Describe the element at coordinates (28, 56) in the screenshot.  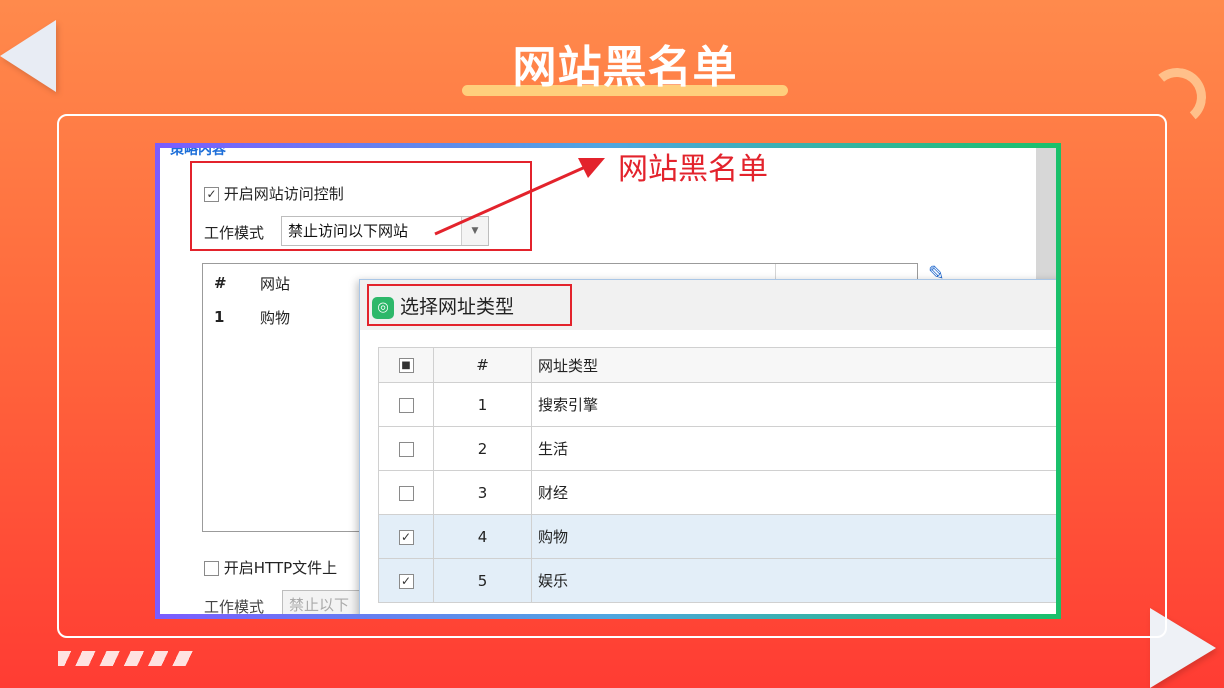
I see `decorative-triangle-left` at that location.